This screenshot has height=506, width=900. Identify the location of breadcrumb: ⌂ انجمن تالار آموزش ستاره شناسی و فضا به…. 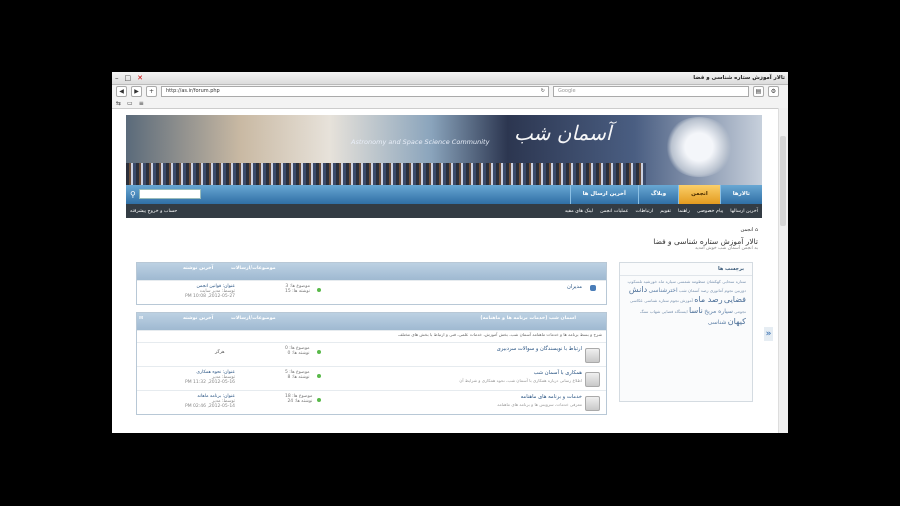
(705, 239).